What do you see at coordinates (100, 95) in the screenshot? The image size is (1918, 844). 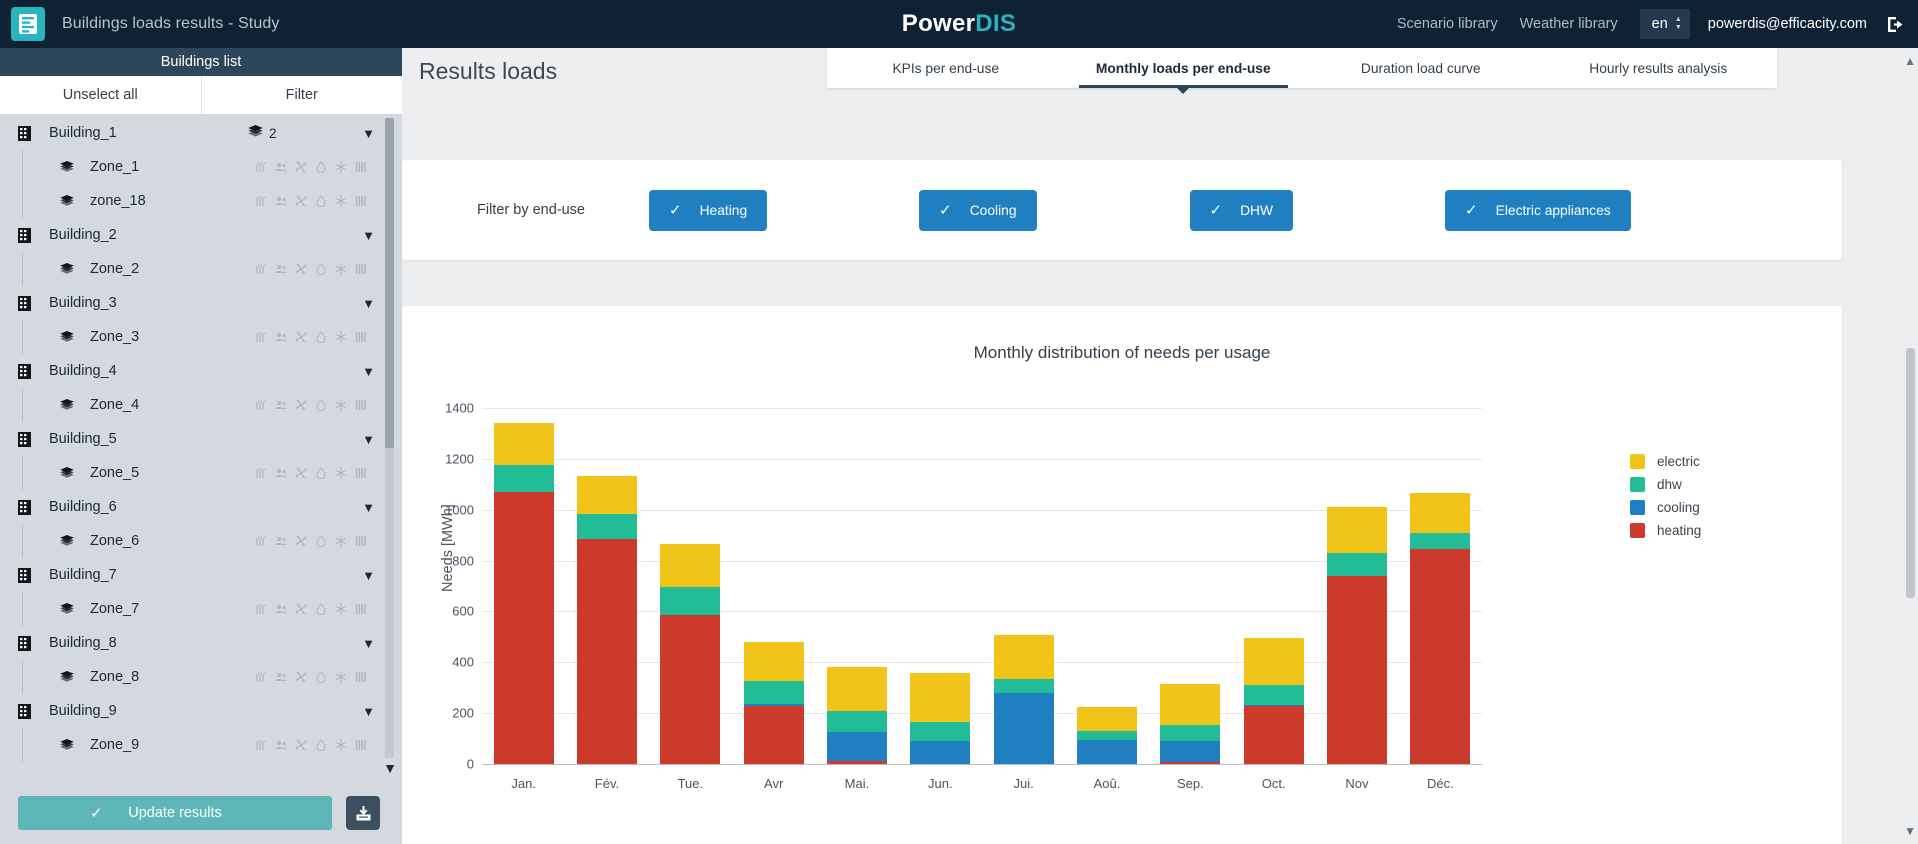 I see `unselect-all-button: Unselect all` at bounding box center [100, 95].